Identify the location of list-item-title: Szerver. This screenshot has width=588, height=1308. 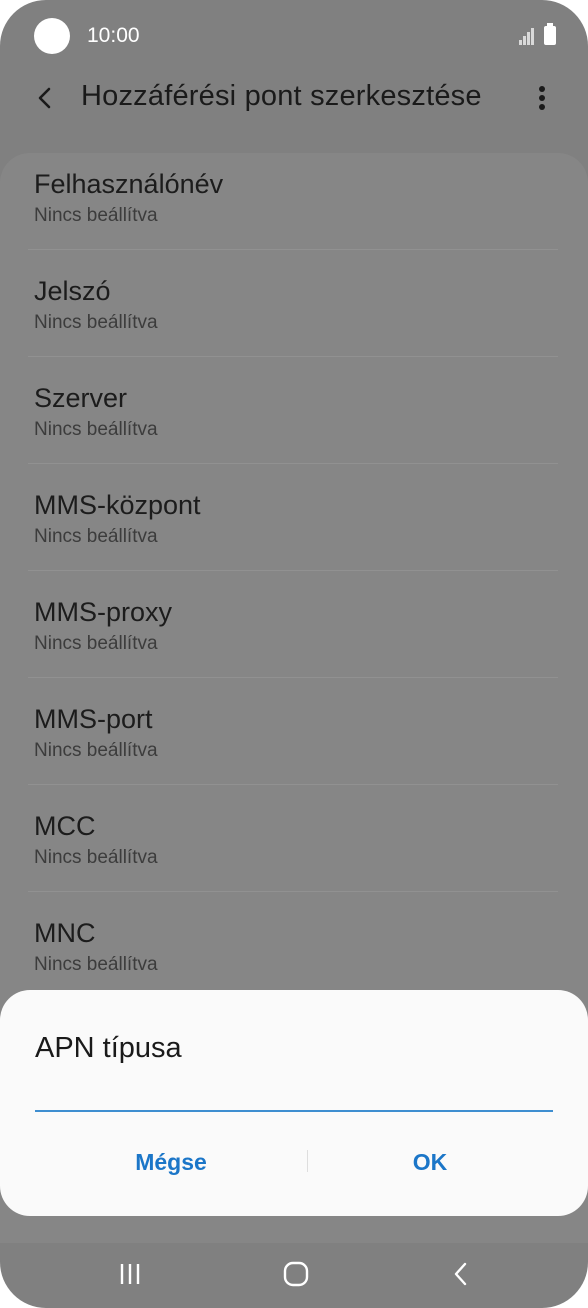
(81, 398).